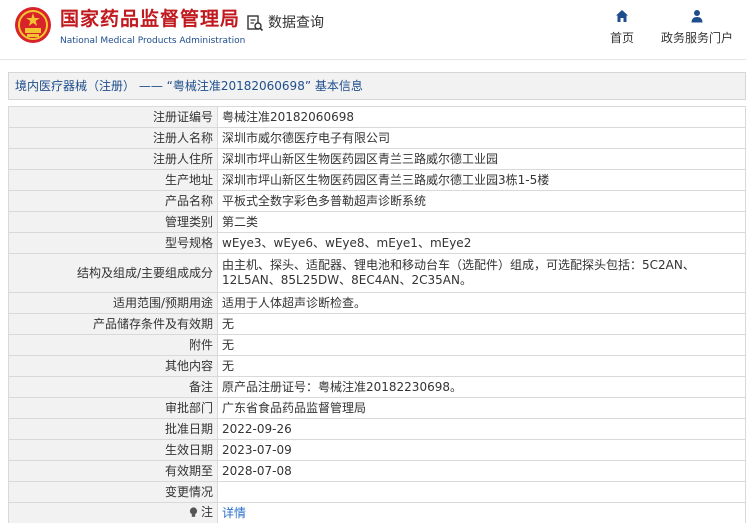  I want to click on row-value: 适用于人体超声诊断检查。, so click(481, 303).